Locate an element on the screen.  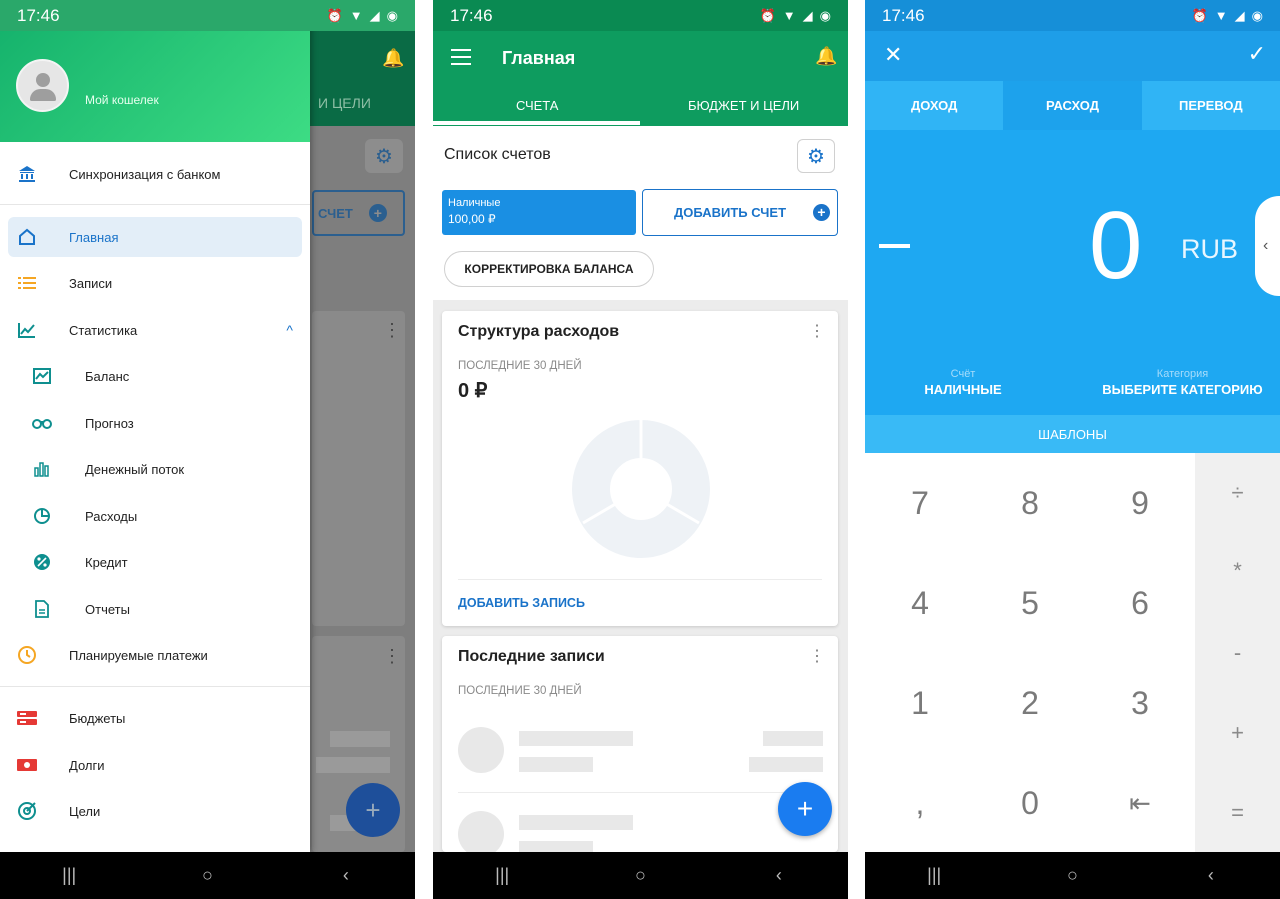
drawer-item-budgets: Бюджеты is located at coordinates (155, 718).